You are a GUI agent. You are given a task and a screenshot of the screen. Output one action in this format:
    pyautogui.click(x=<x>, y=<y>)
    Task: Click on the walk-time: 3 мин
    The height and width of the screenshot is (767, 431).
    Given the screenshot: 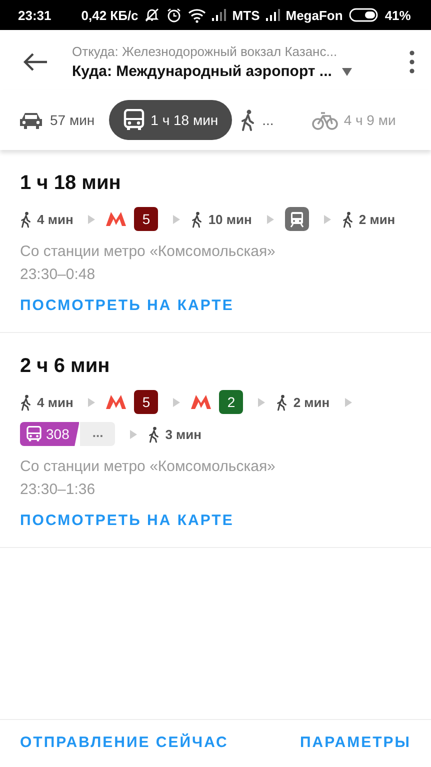 What is the action you would take?
    pyautogui.click(x=183, y=434)
    